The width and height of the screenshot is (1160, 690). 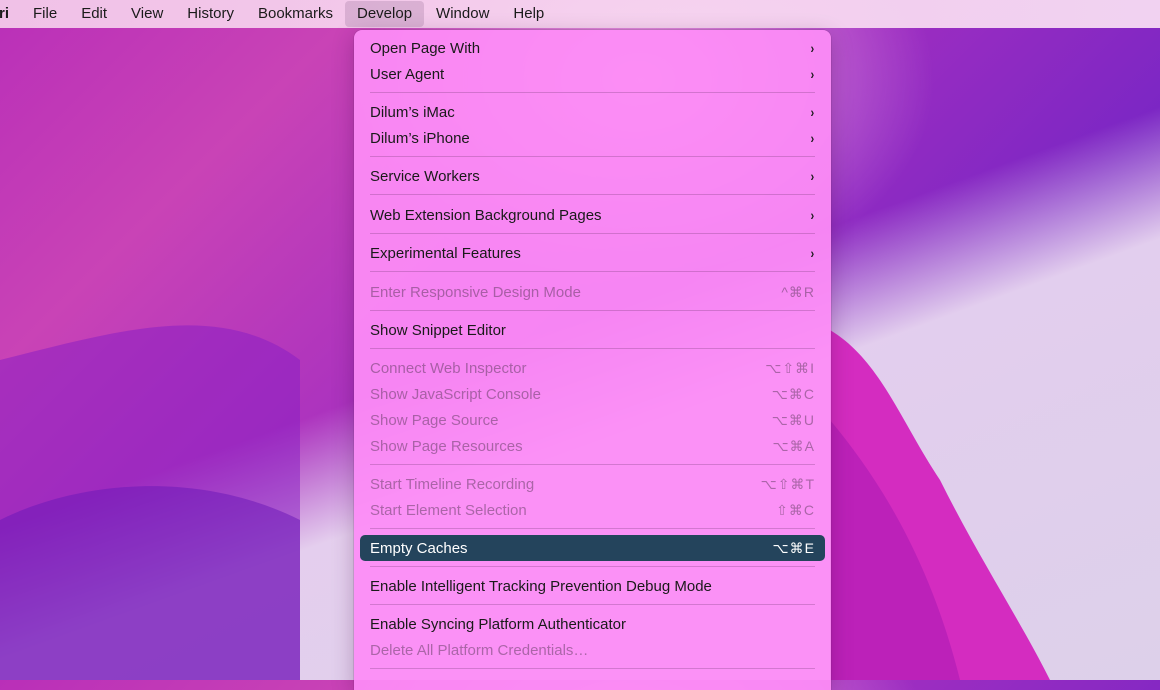 I want to click on menubar-bookmarks: Bookmarks, so click(x=295, y=14).